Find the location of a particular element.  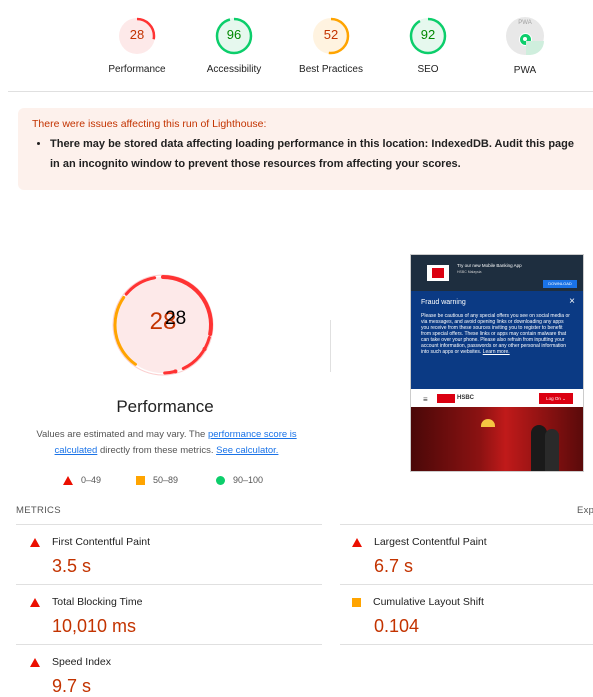

pwa-badge-icon: PWA is located at coordinates (525, 36).